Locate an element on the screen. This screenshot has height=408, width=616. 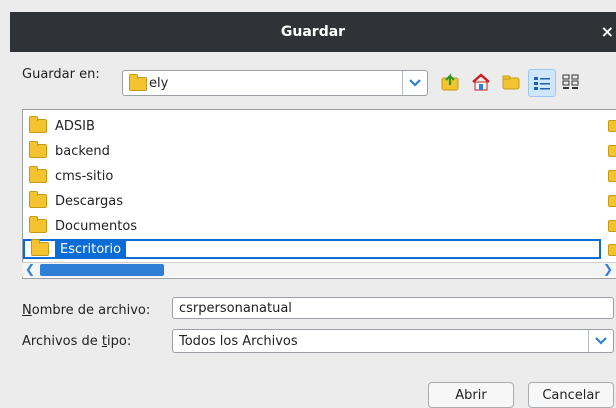
up-folder-icon is located at coordinates (451, 82).